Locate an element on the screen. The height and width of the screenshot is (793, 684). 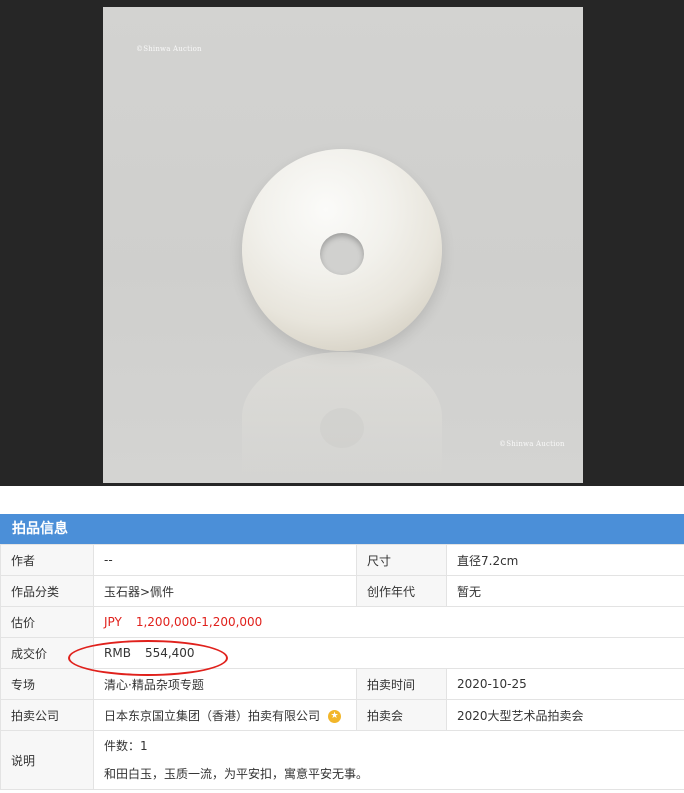
note-label: 说明 is located at coordinates (47, 760).